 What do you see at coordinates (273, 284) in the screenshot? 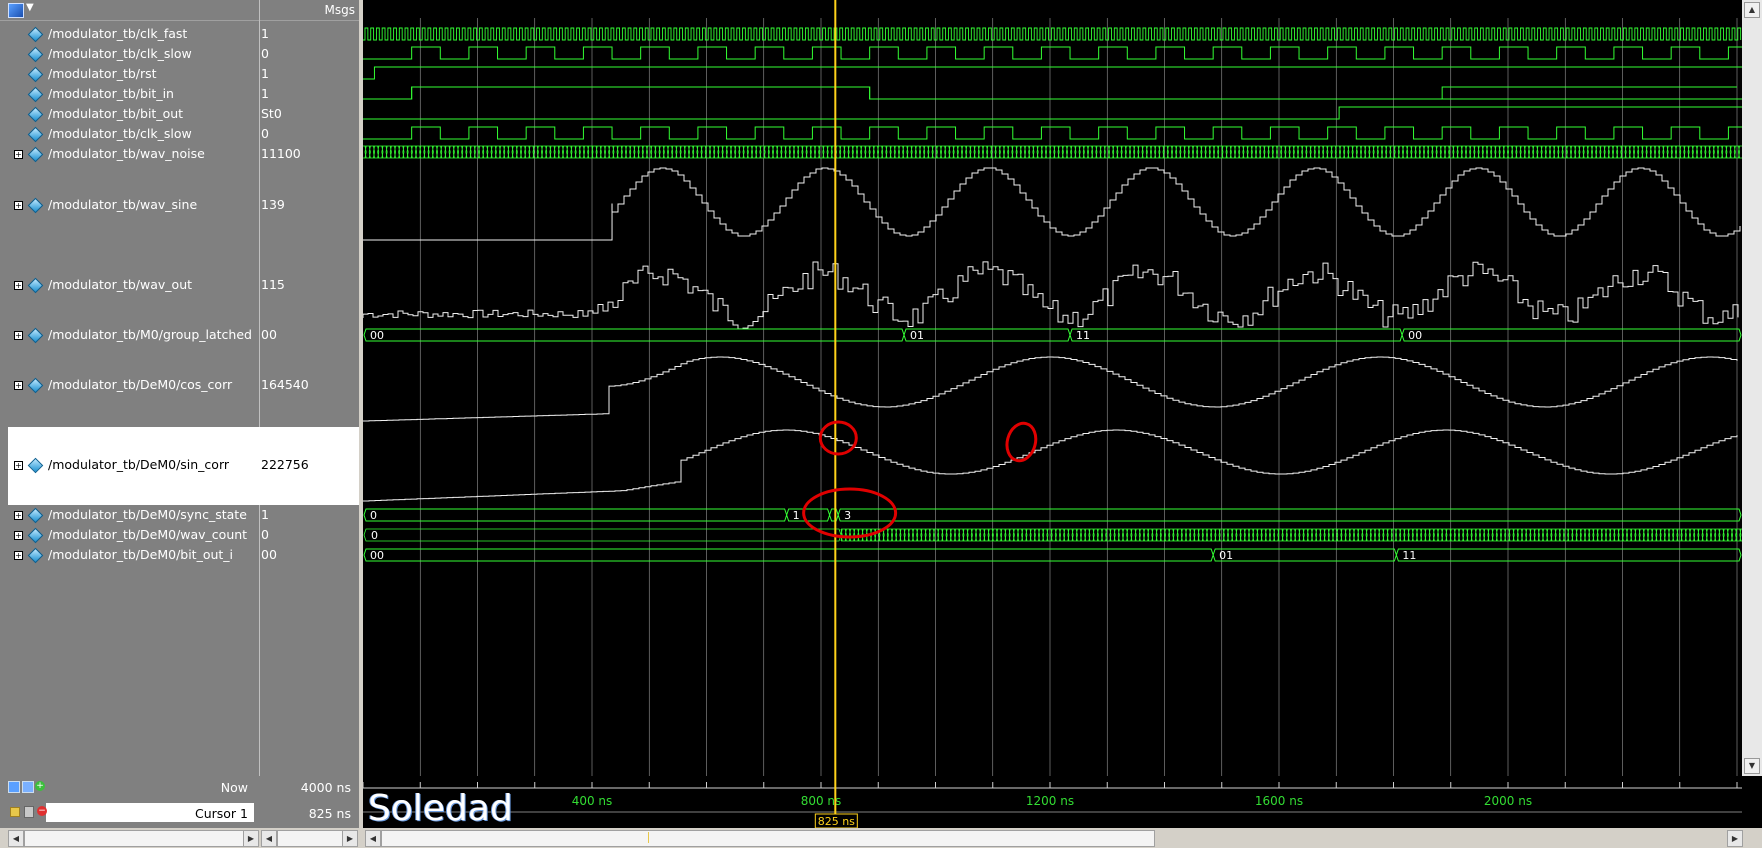
I see `signal-value: 115` at bounding box center [273, 284].